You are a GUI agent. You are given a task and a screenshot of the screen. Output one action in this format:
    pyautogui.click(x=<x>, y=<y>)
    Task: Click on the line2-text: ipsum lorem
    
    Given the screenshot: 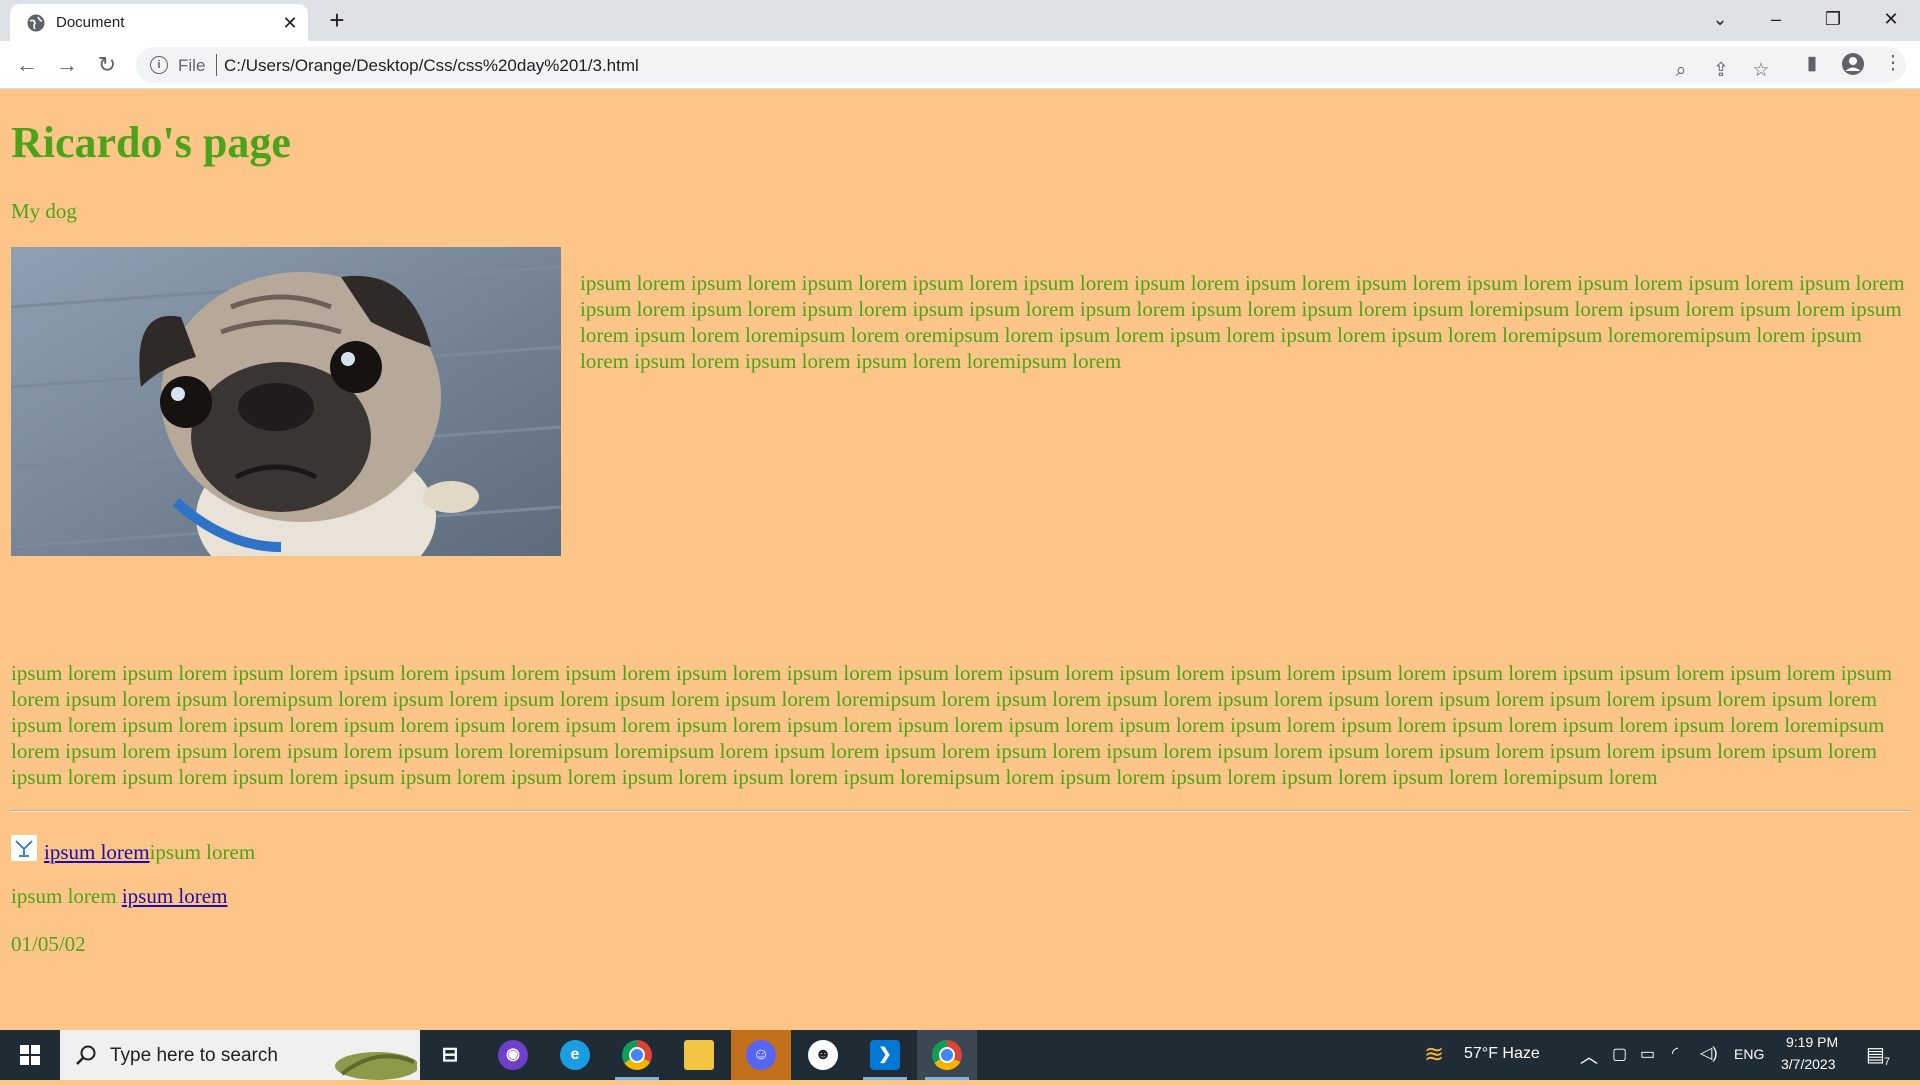 What is the action you would take?
    pyautogui.click(x=66, y=896)
    